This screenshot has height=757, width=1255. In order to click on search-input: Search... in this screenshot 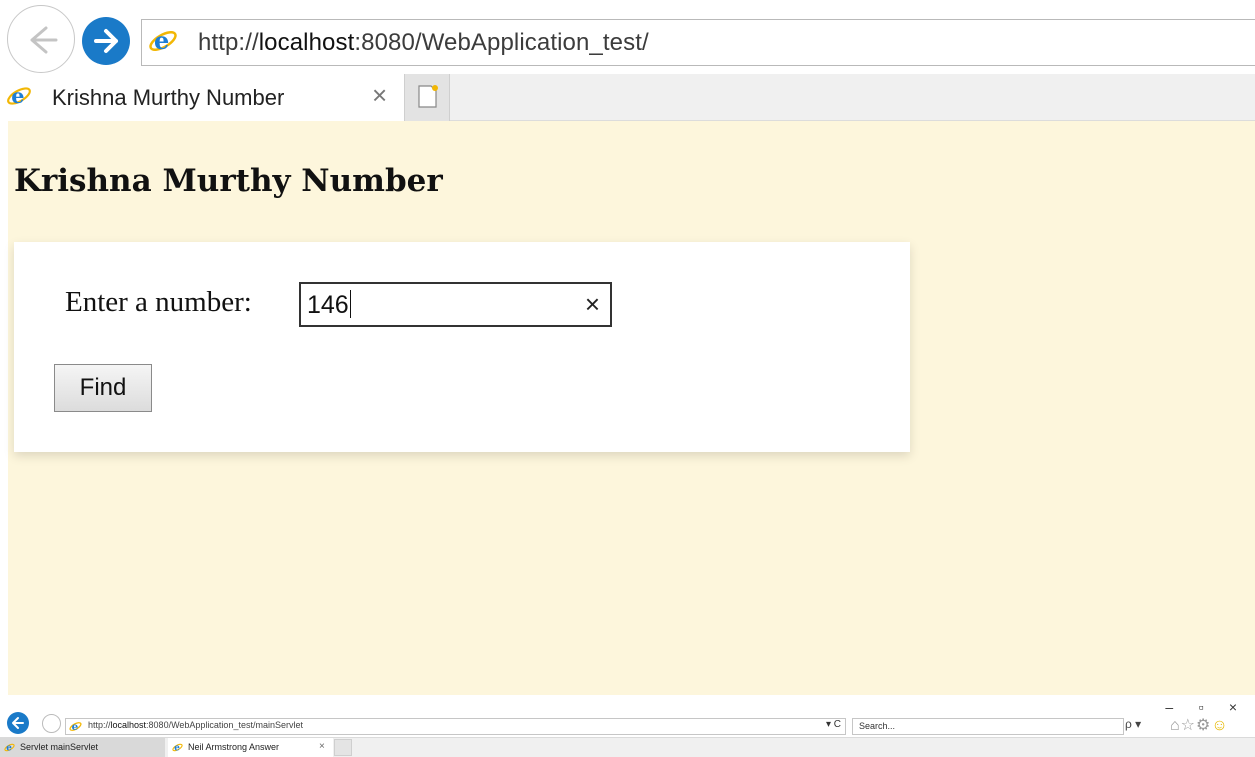, I will do `click(988, 726)`.